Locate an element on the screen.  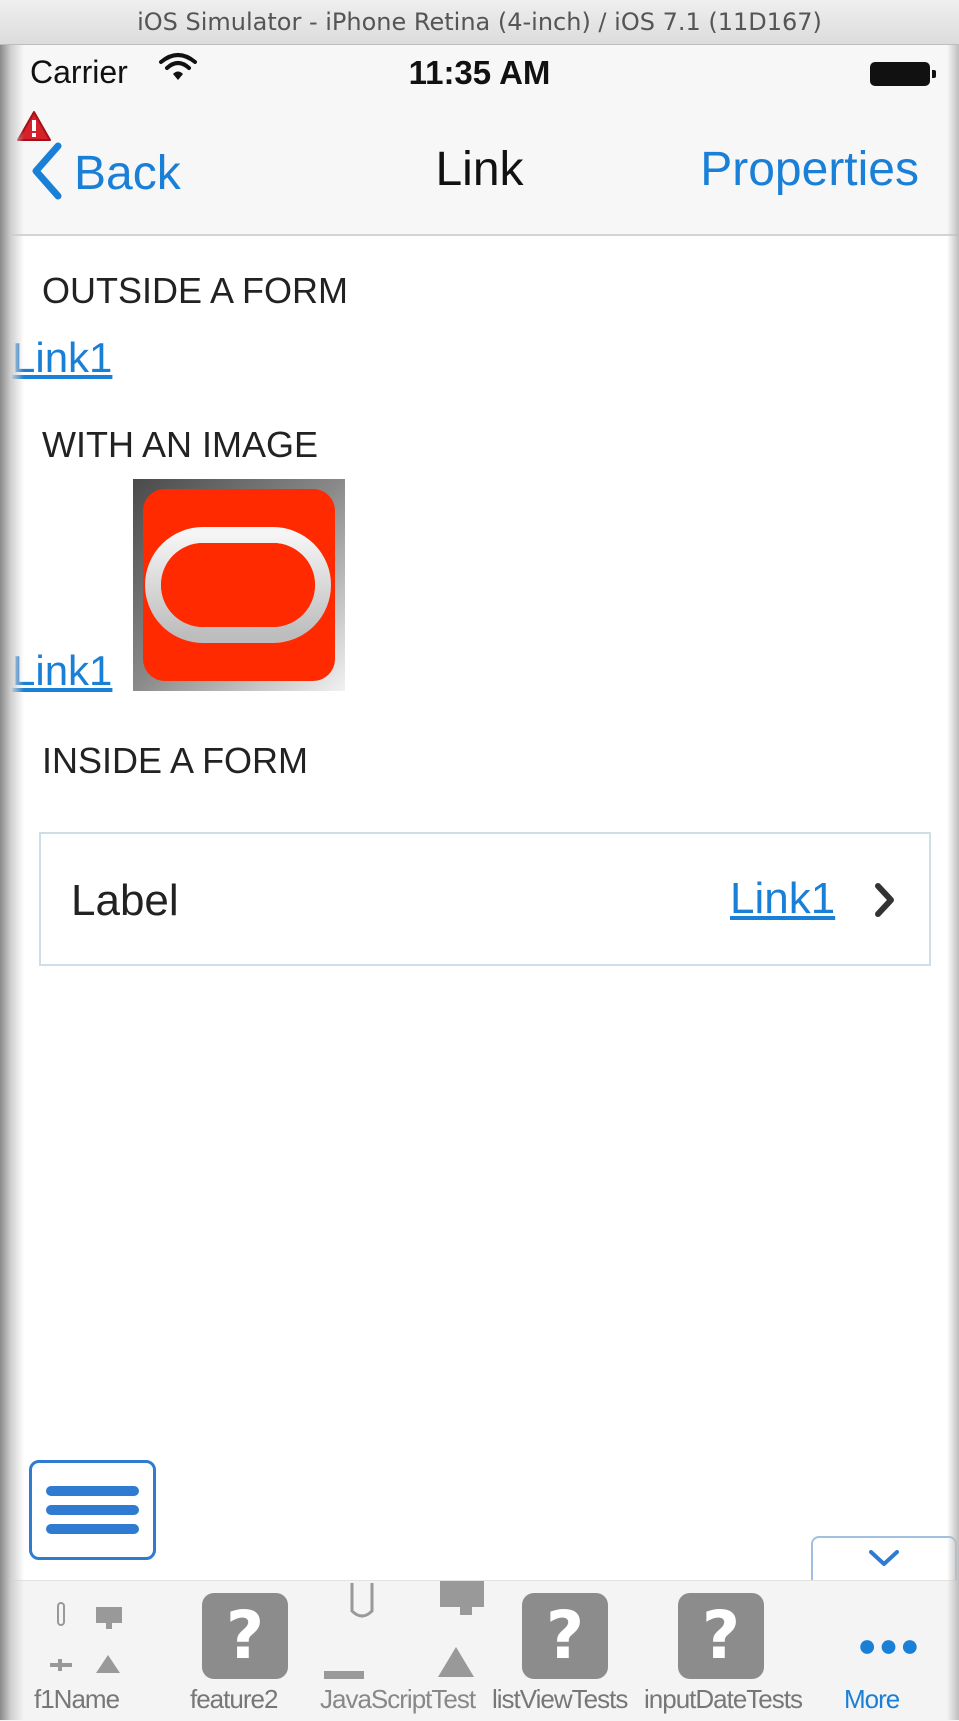
tab-more: ●●● More is located at coordinates (889, 1651).